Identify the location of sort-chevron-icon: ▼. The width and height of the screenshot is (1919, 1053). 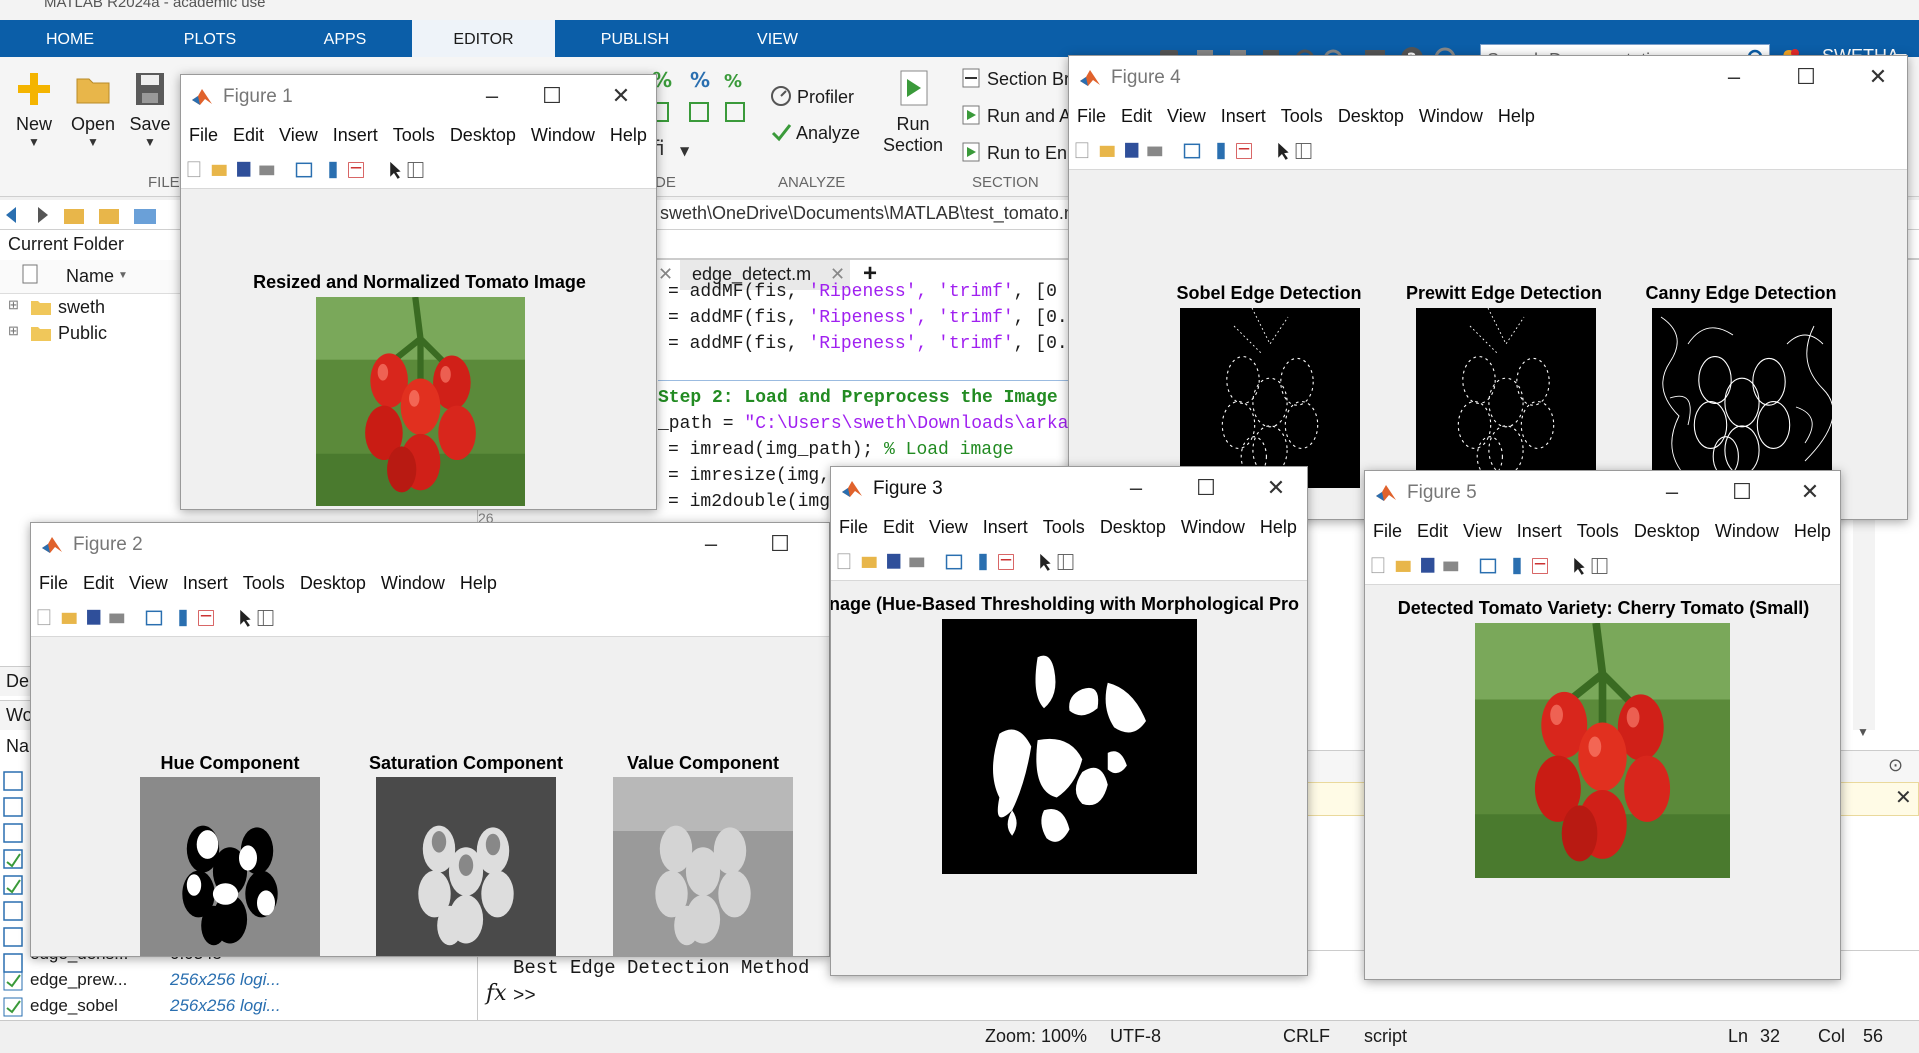
(123, 275).